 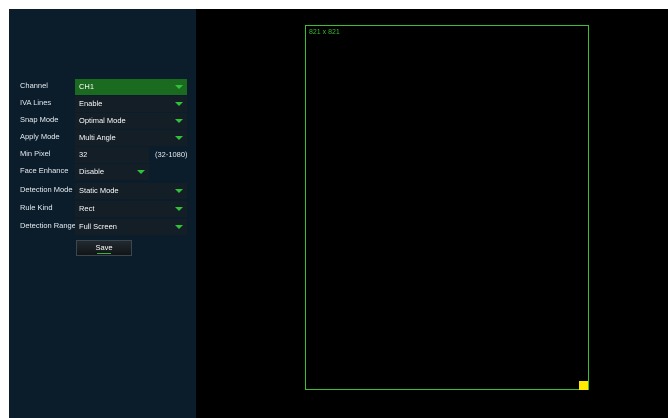 I want to click on detection-range-value: Full Screen, so click(x=98, y=226).